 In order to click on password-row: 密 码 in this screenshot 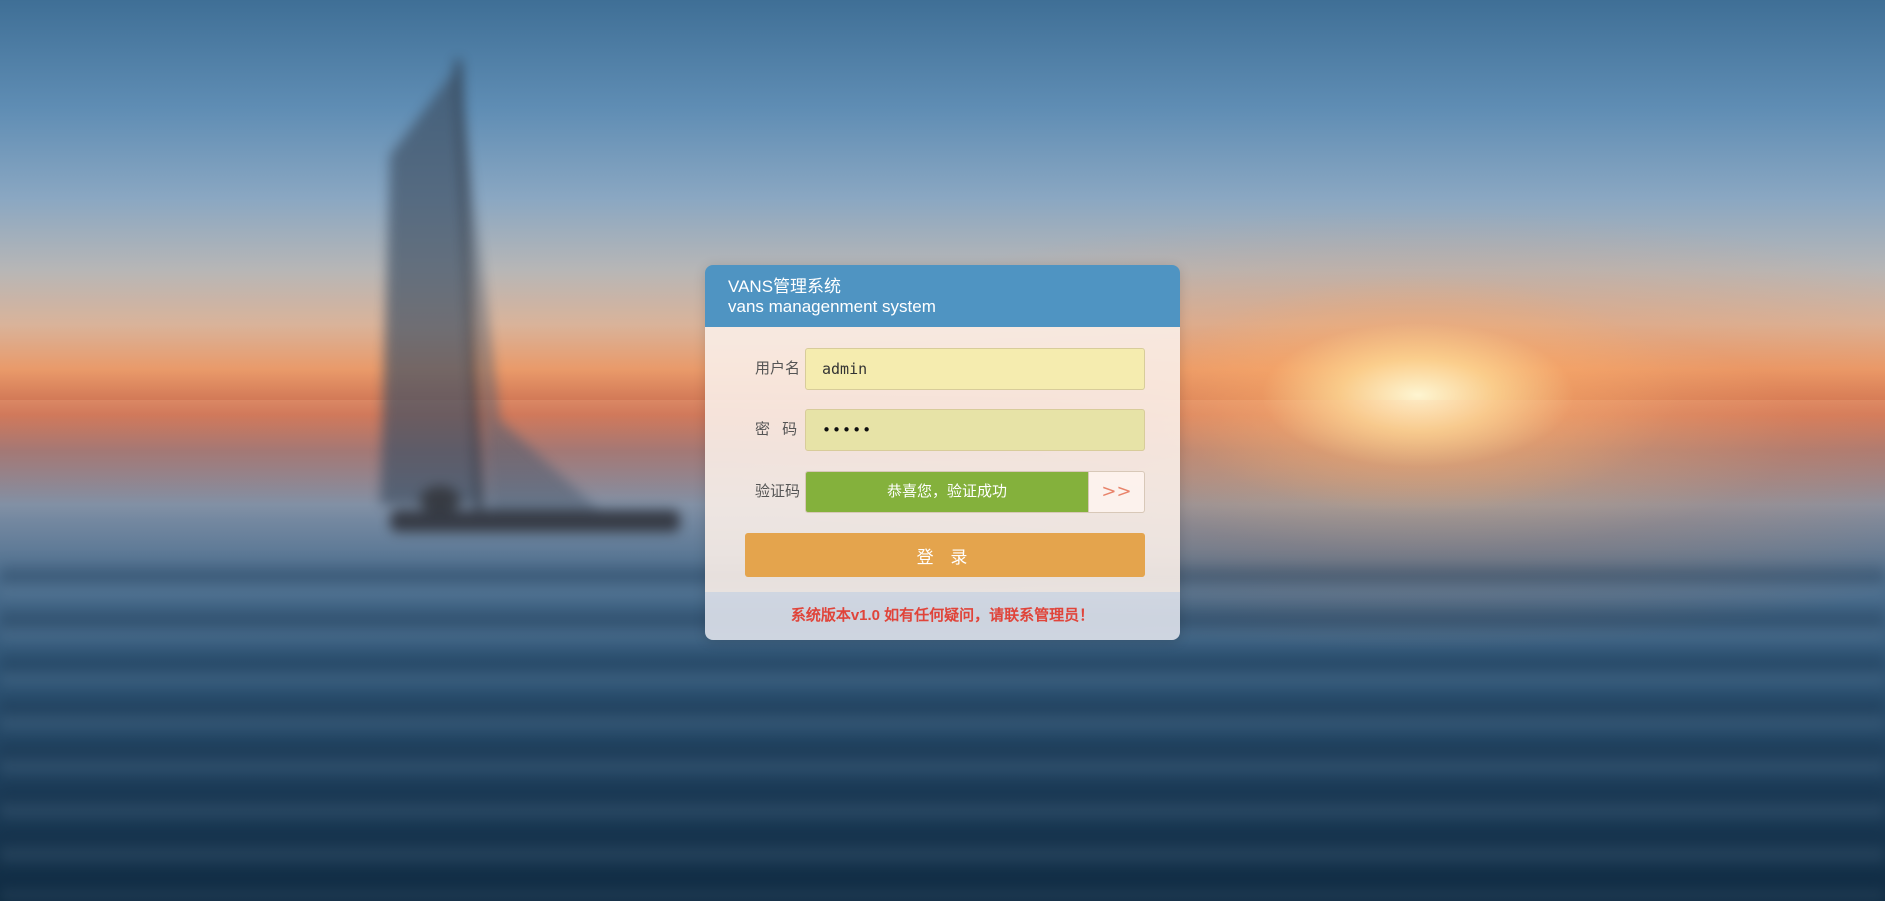, I will do `click(942, 430)`.